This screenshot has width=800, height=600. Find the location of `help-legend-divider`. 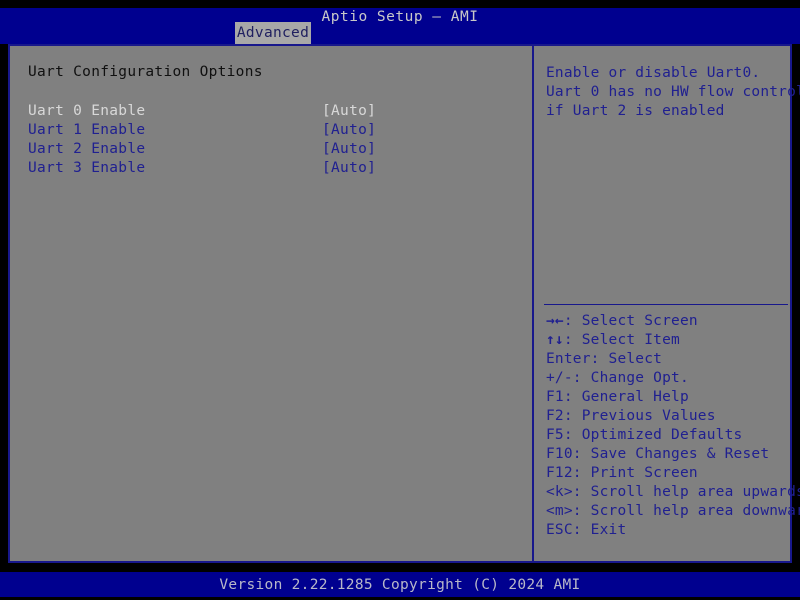

help-legend-divider is located at coordinates (666, 304).